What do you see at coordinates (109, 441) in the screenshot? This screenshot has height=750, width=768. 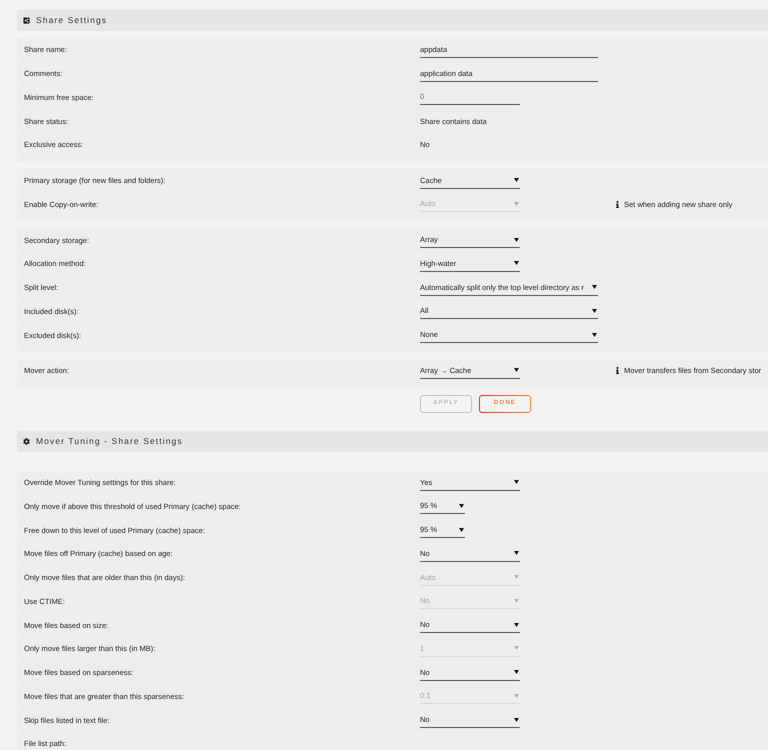 I see `section-title: Mover Tuning - Share Settings` at bounding box center [109, 441].